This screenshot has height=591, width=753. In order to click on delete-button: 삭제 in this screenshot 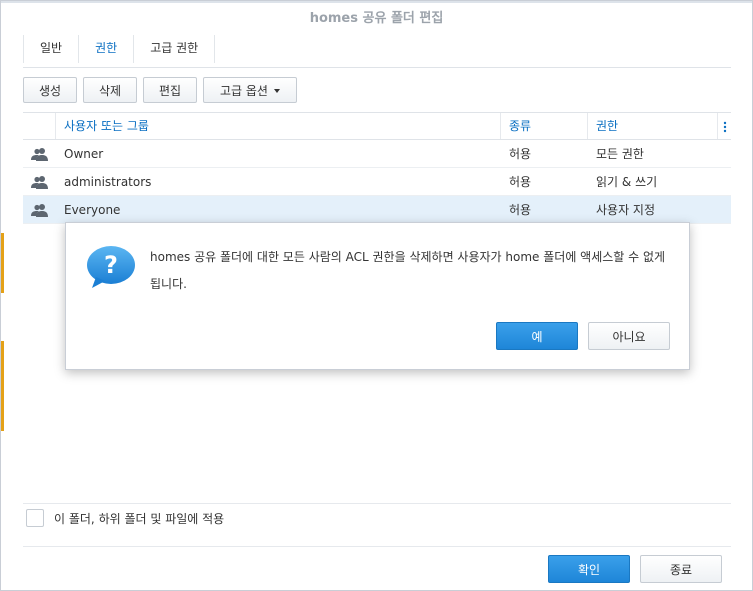, I will do `click(110, 90)`.